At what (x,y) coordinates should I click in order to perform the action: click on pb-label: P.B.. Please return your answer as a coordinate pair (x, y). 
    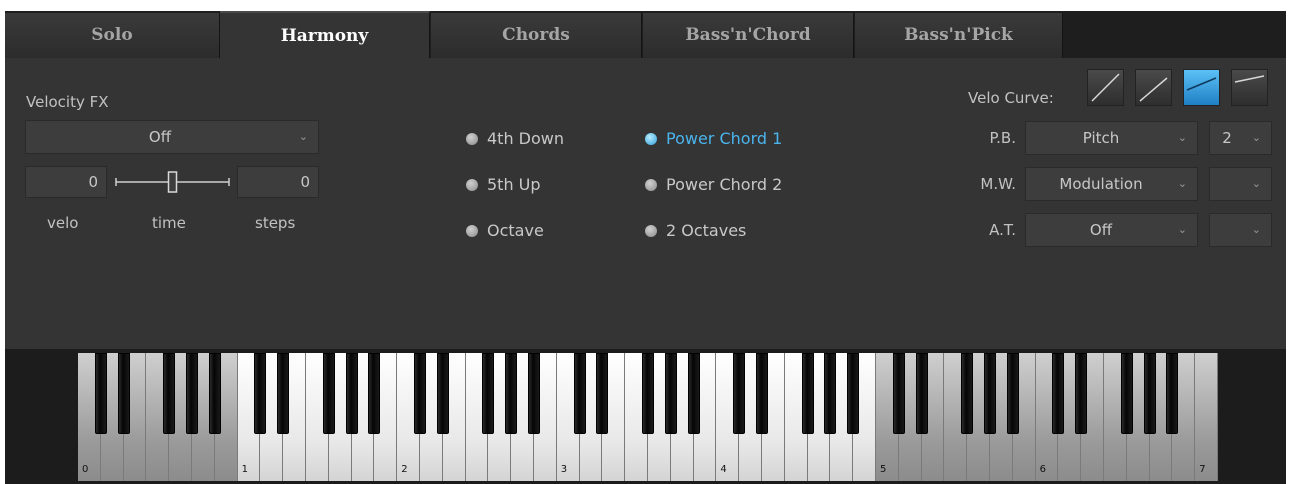
    Looking at the image, I should click on (1002, 138).